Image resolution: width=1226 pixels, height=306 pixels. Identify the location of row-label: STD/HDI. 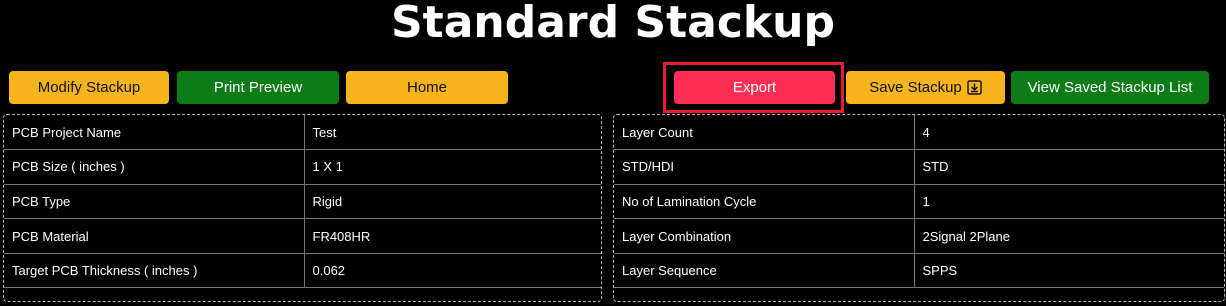
(764, 167).